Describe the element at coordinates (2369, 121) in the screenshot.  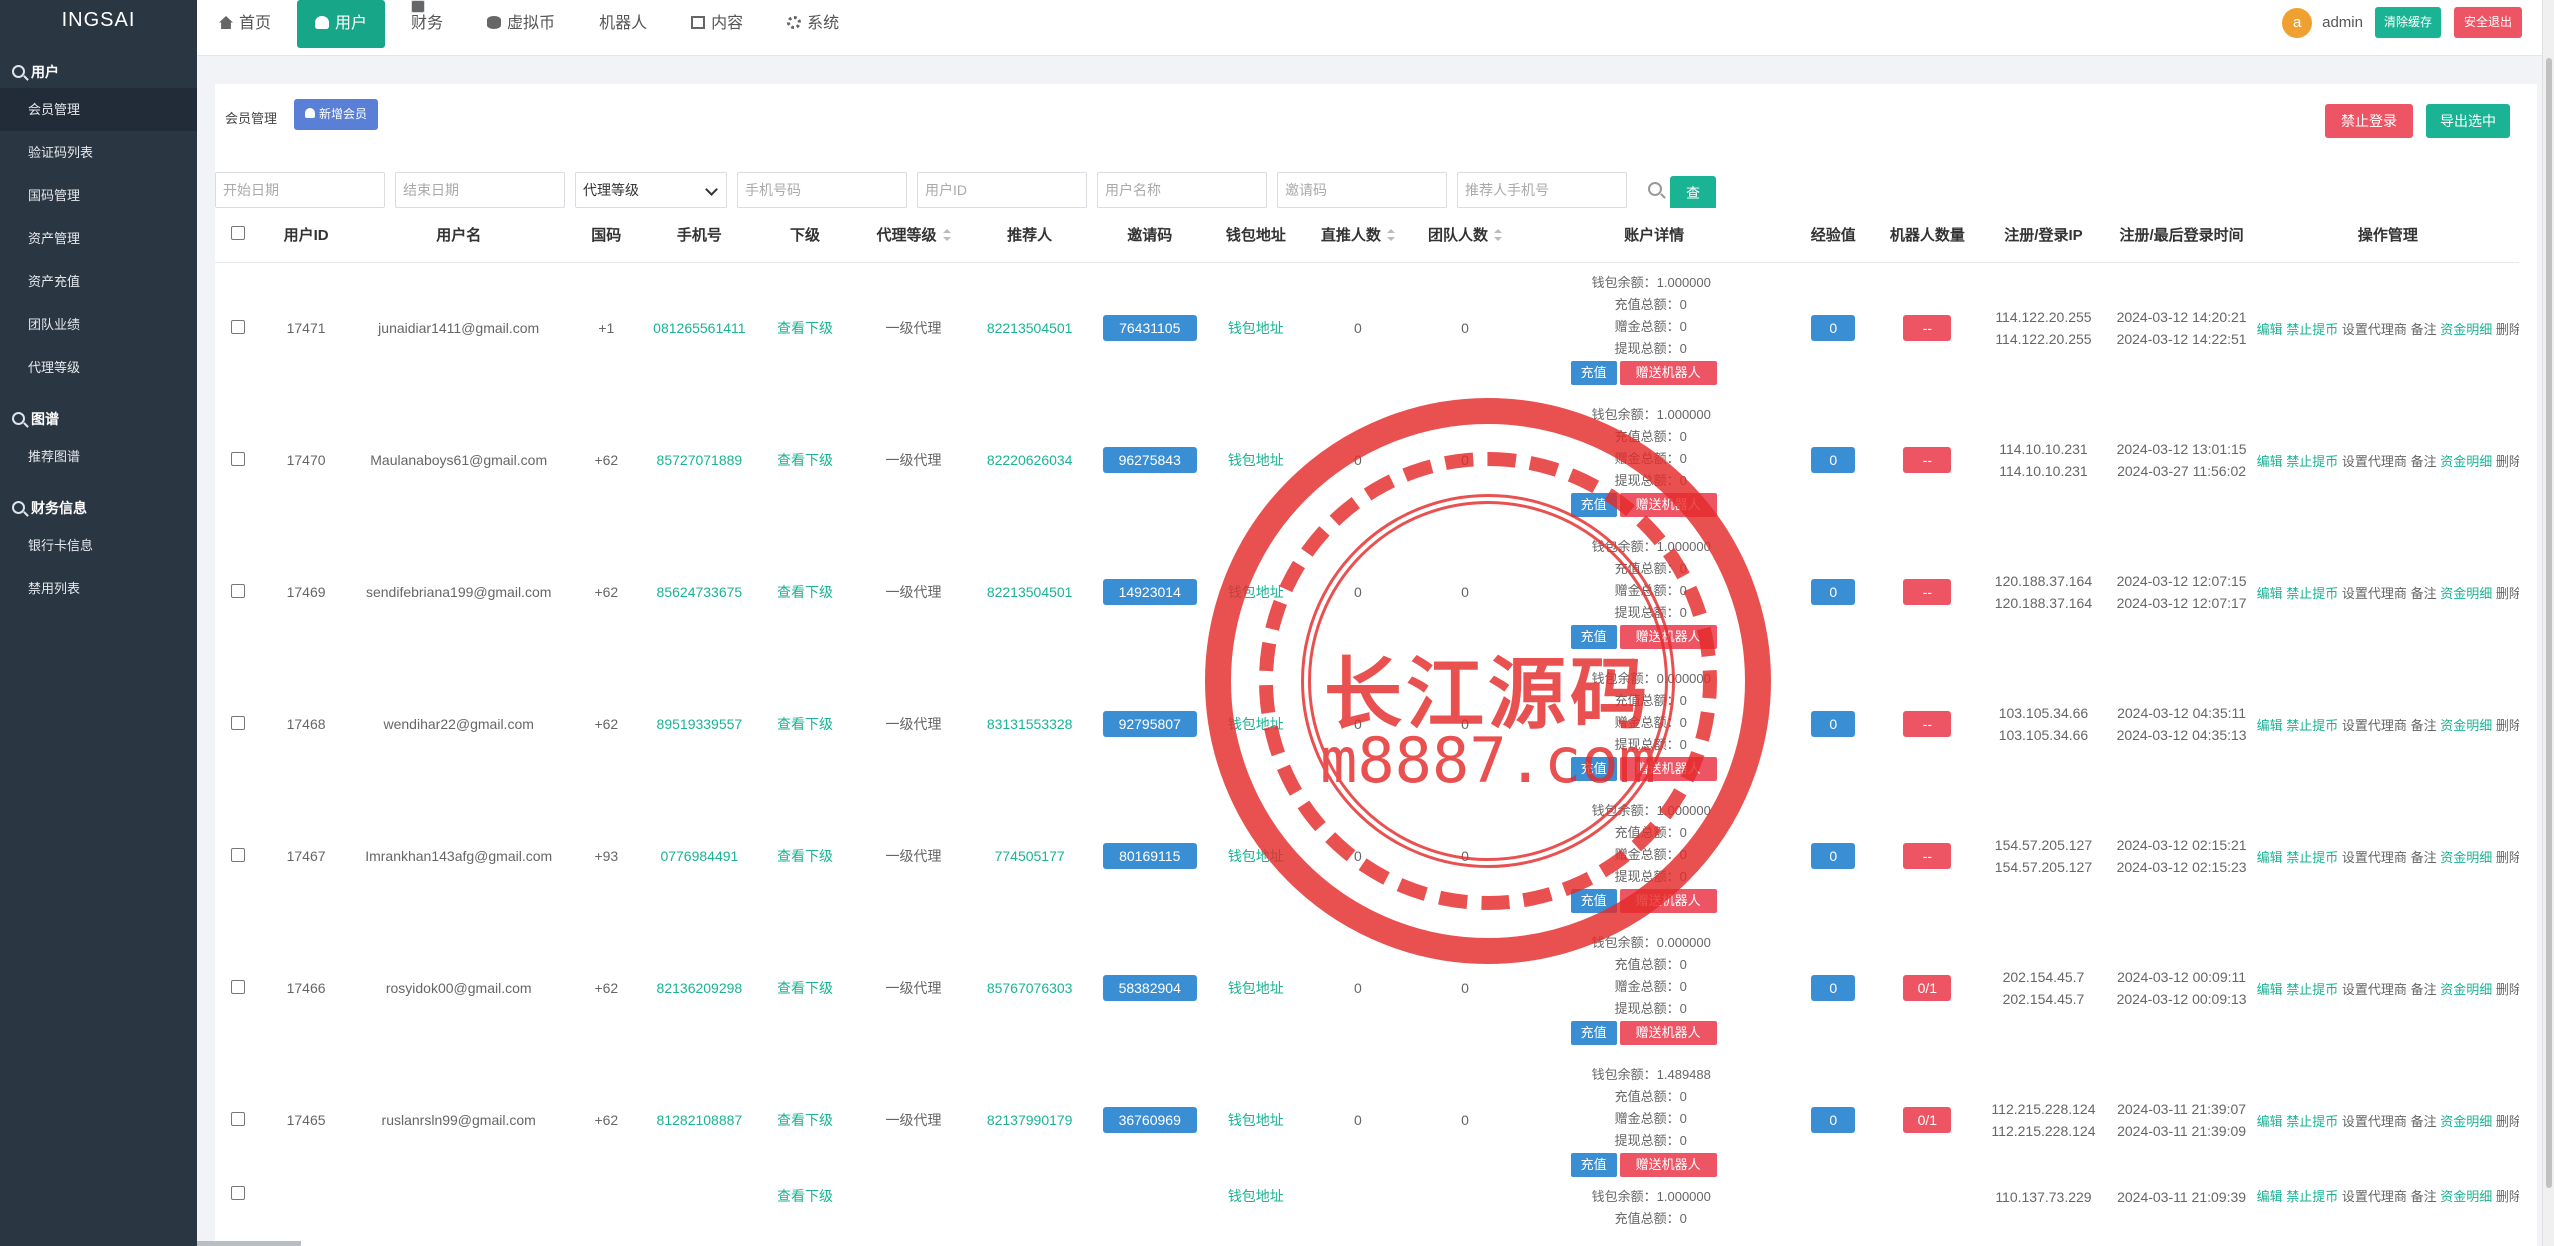
I see `ban-login-button: 禁止登录` at that location.